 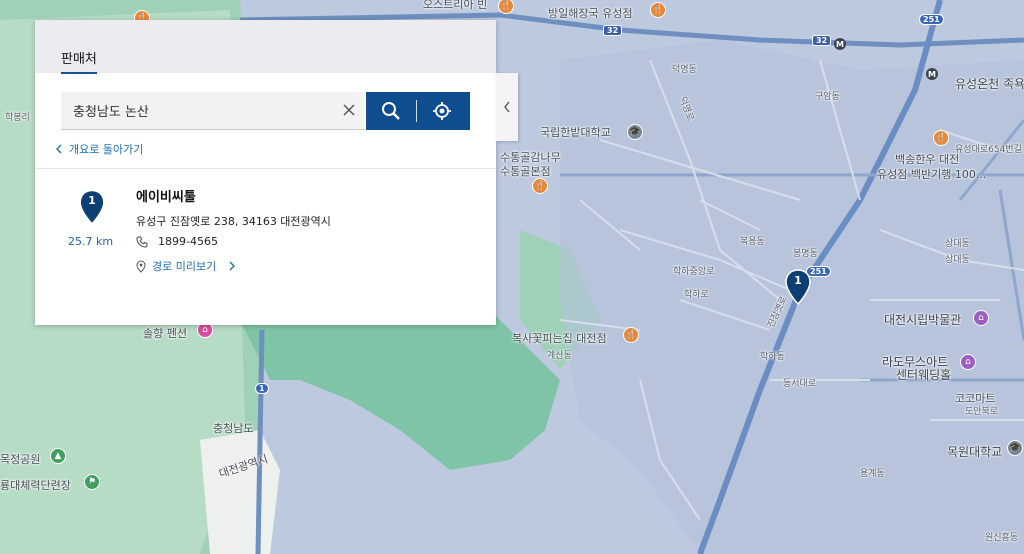 I want to click on locate-me-button, so click(x=442, y=111).